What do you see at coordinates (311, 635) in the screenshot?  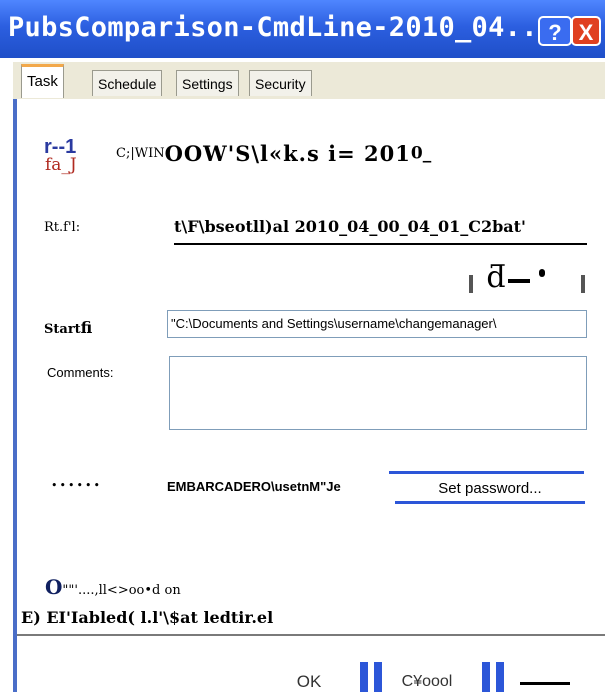 I see `footer-separator` at bounding box center [311, 635].